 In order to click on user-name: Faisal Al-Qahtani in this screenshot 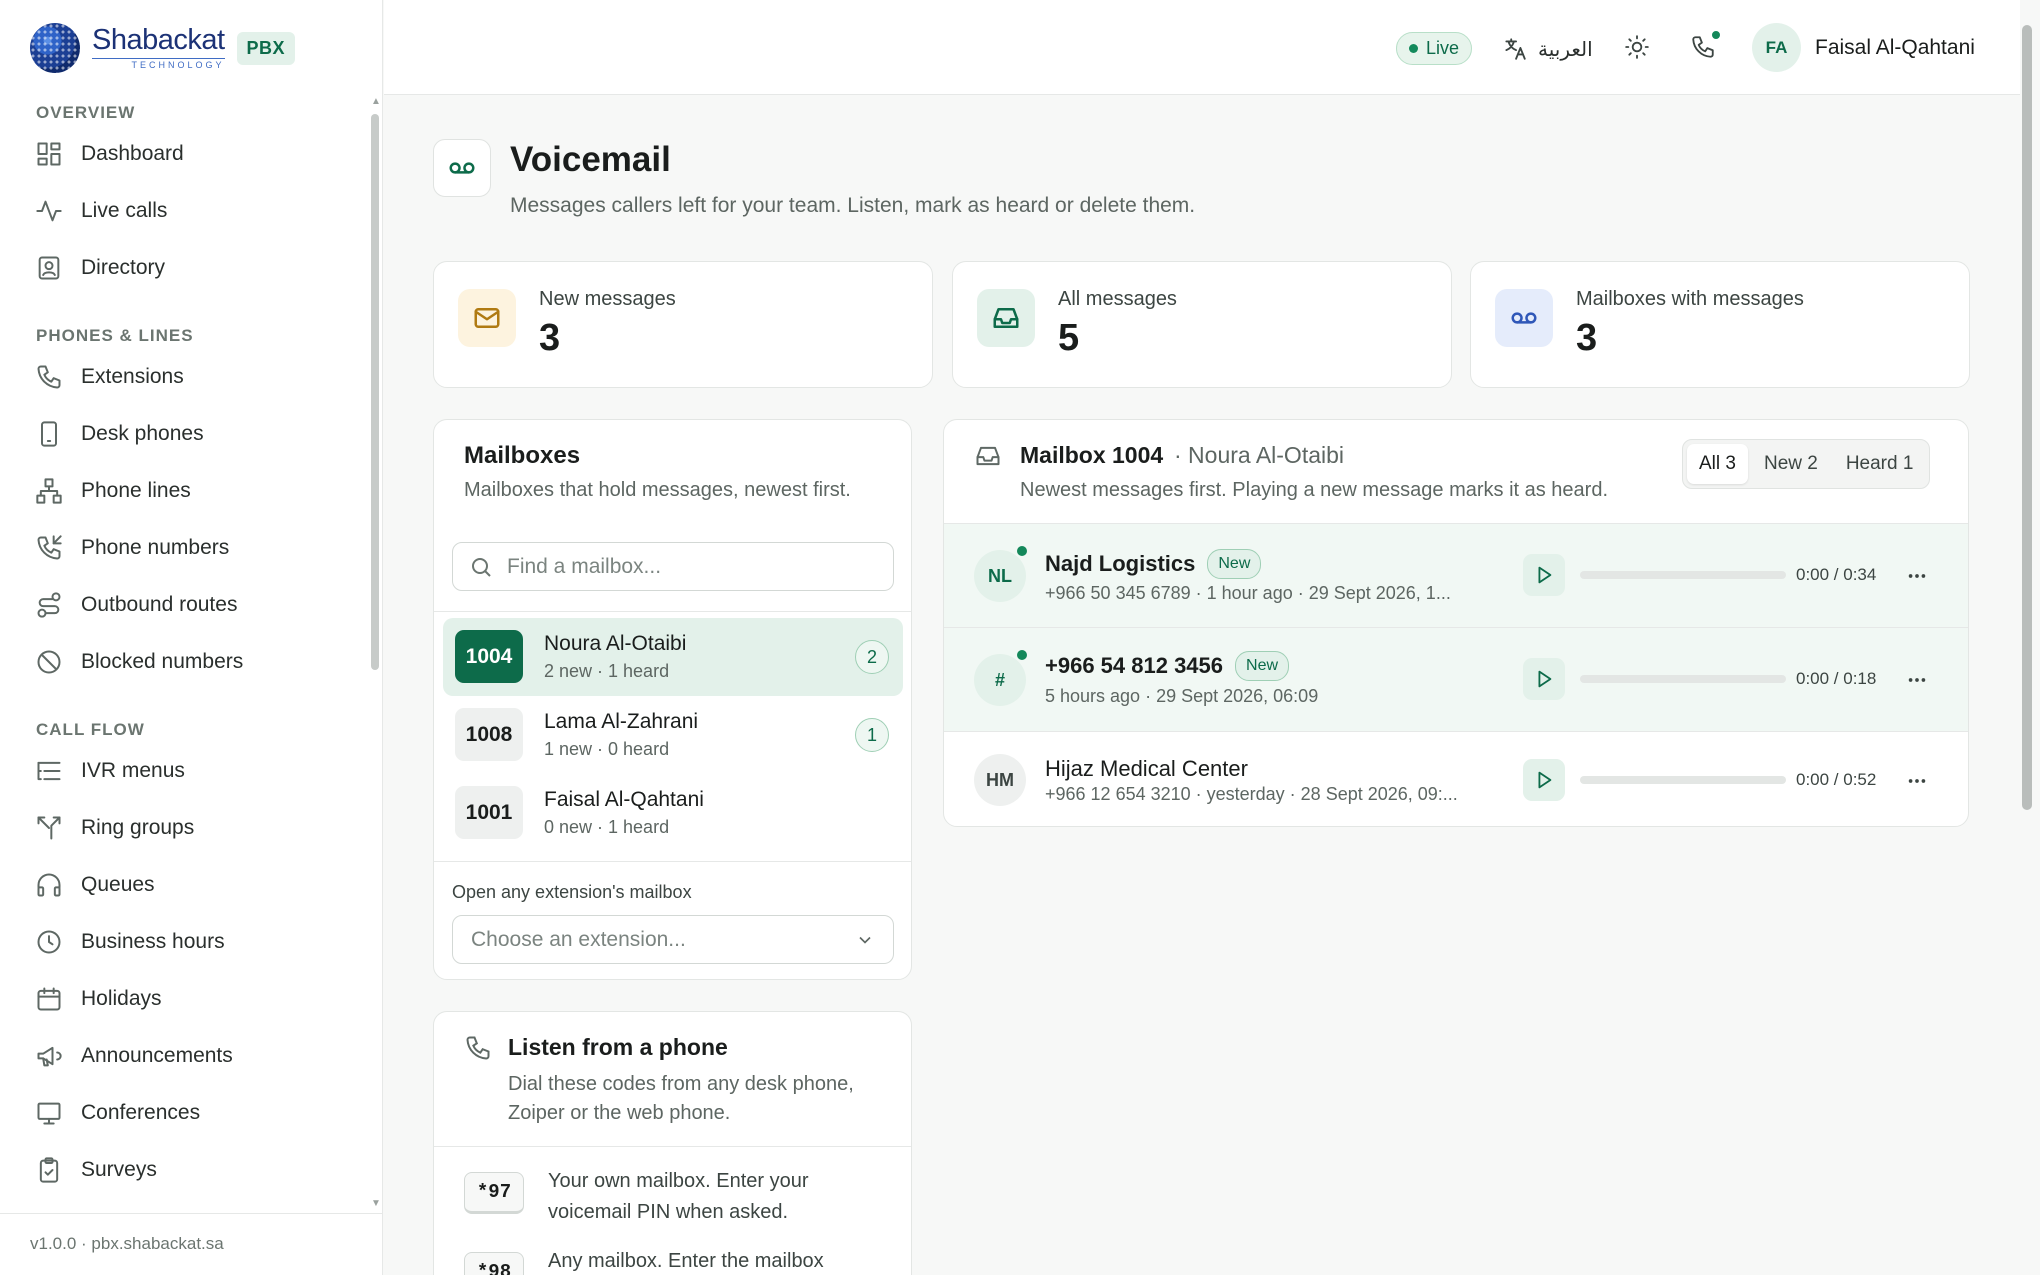, I will do `click(1895, 47)`.